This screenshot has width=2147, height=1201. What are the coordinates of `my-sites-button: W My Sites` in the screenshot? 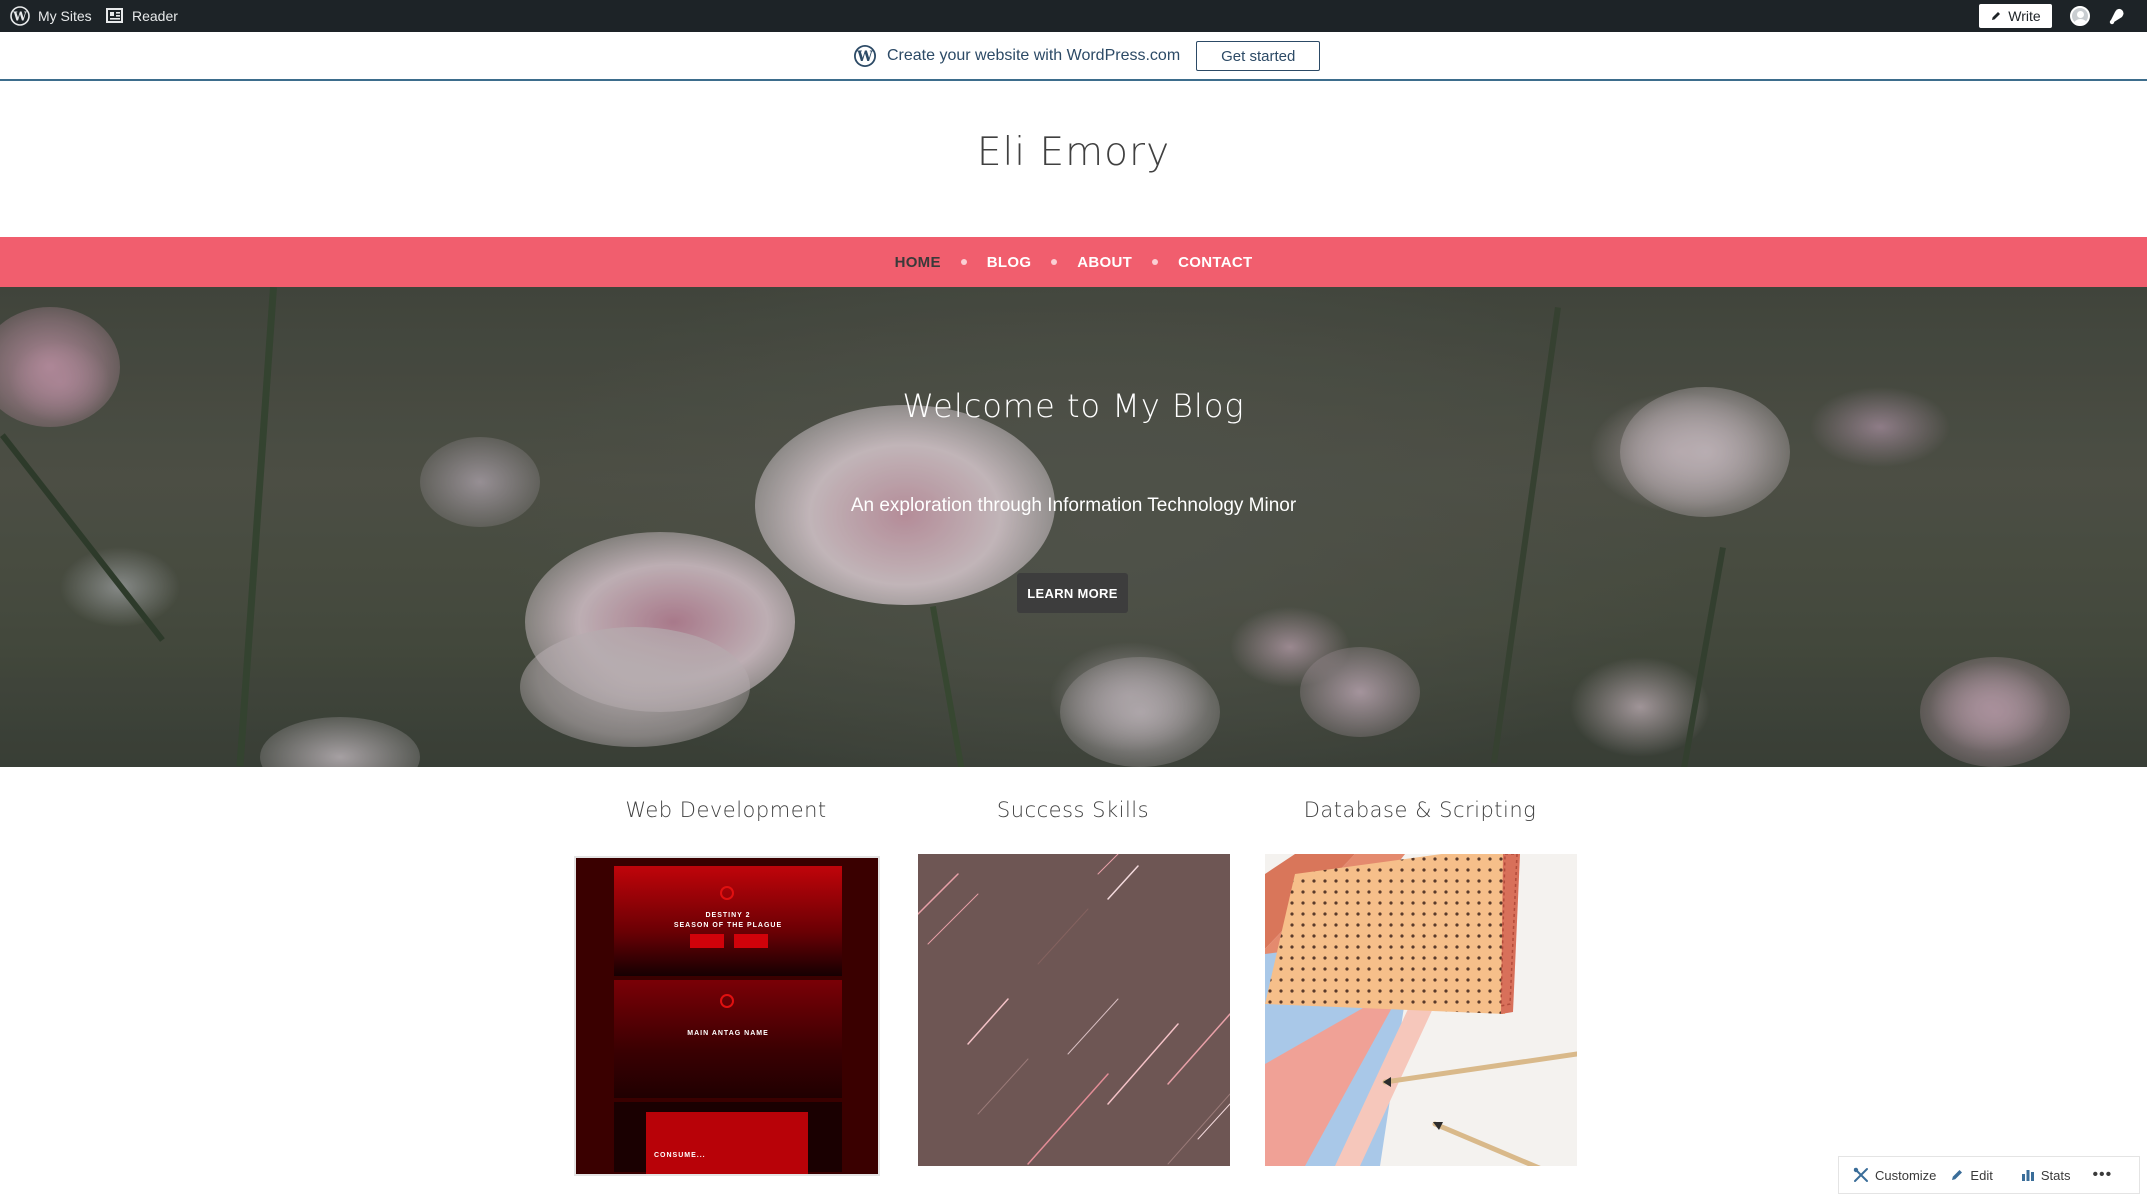 It's located at (51, 16).